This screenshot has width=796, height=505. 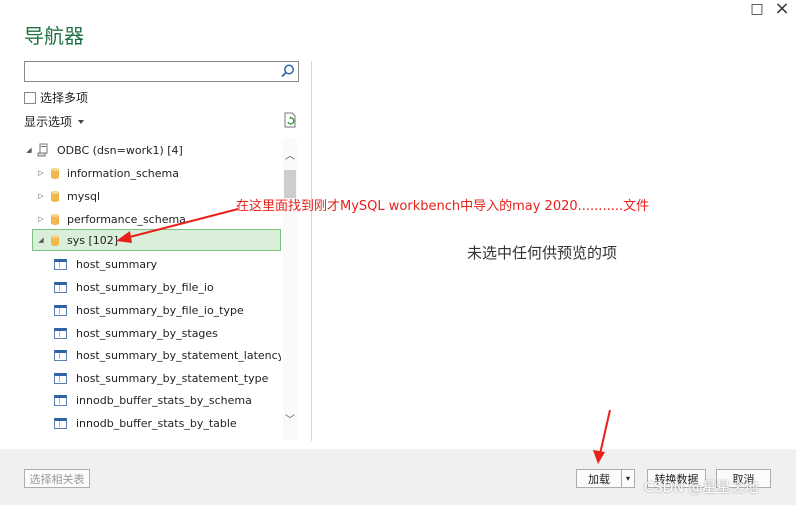 What do you see at coordinates (161, 71) in the screenshot?
I see `search-input` at bounding box center [161, 71].